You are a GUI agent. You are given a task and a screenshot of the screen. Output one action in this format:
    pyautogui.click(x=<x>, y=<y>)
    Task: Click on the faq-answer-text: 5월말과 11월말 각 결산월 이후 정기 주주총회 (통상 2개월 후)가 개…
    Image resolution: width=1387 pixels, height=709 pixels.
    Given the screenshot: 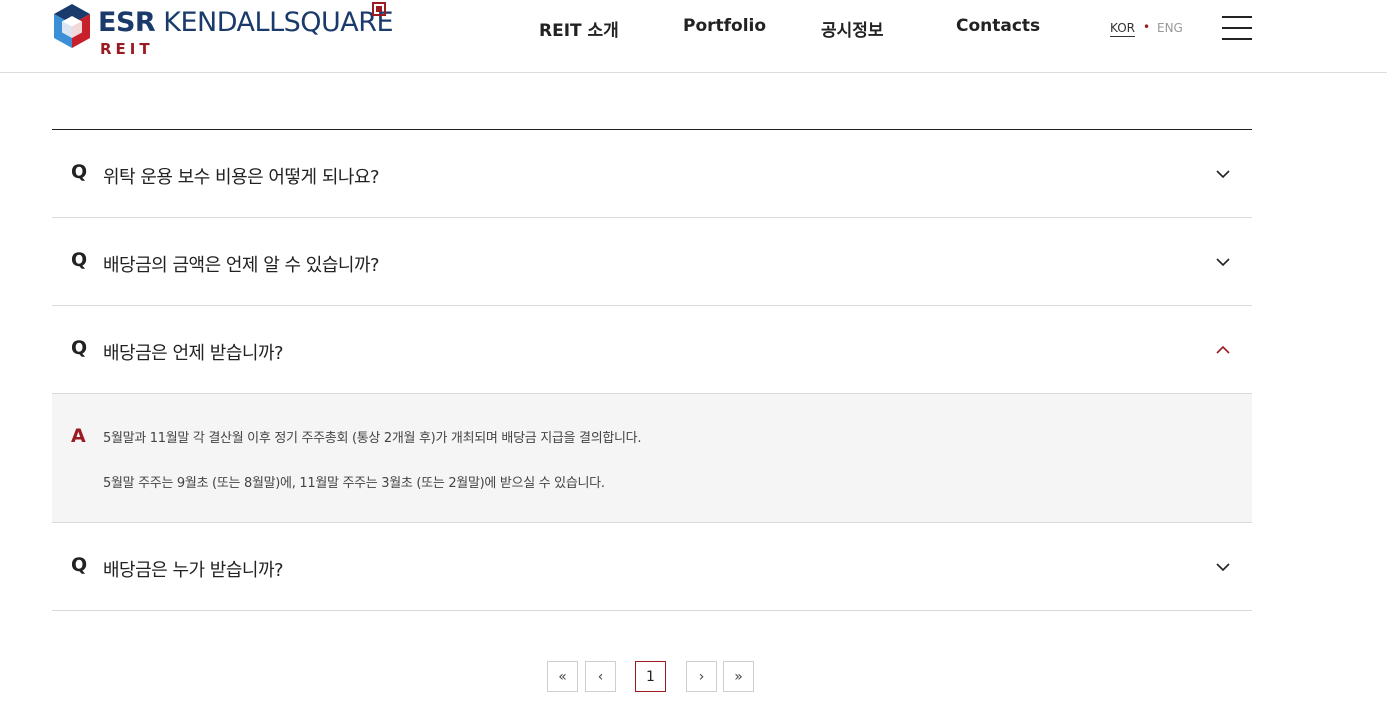 What is the action you would take?
    pyautogui.click(x=372, y=438)
    